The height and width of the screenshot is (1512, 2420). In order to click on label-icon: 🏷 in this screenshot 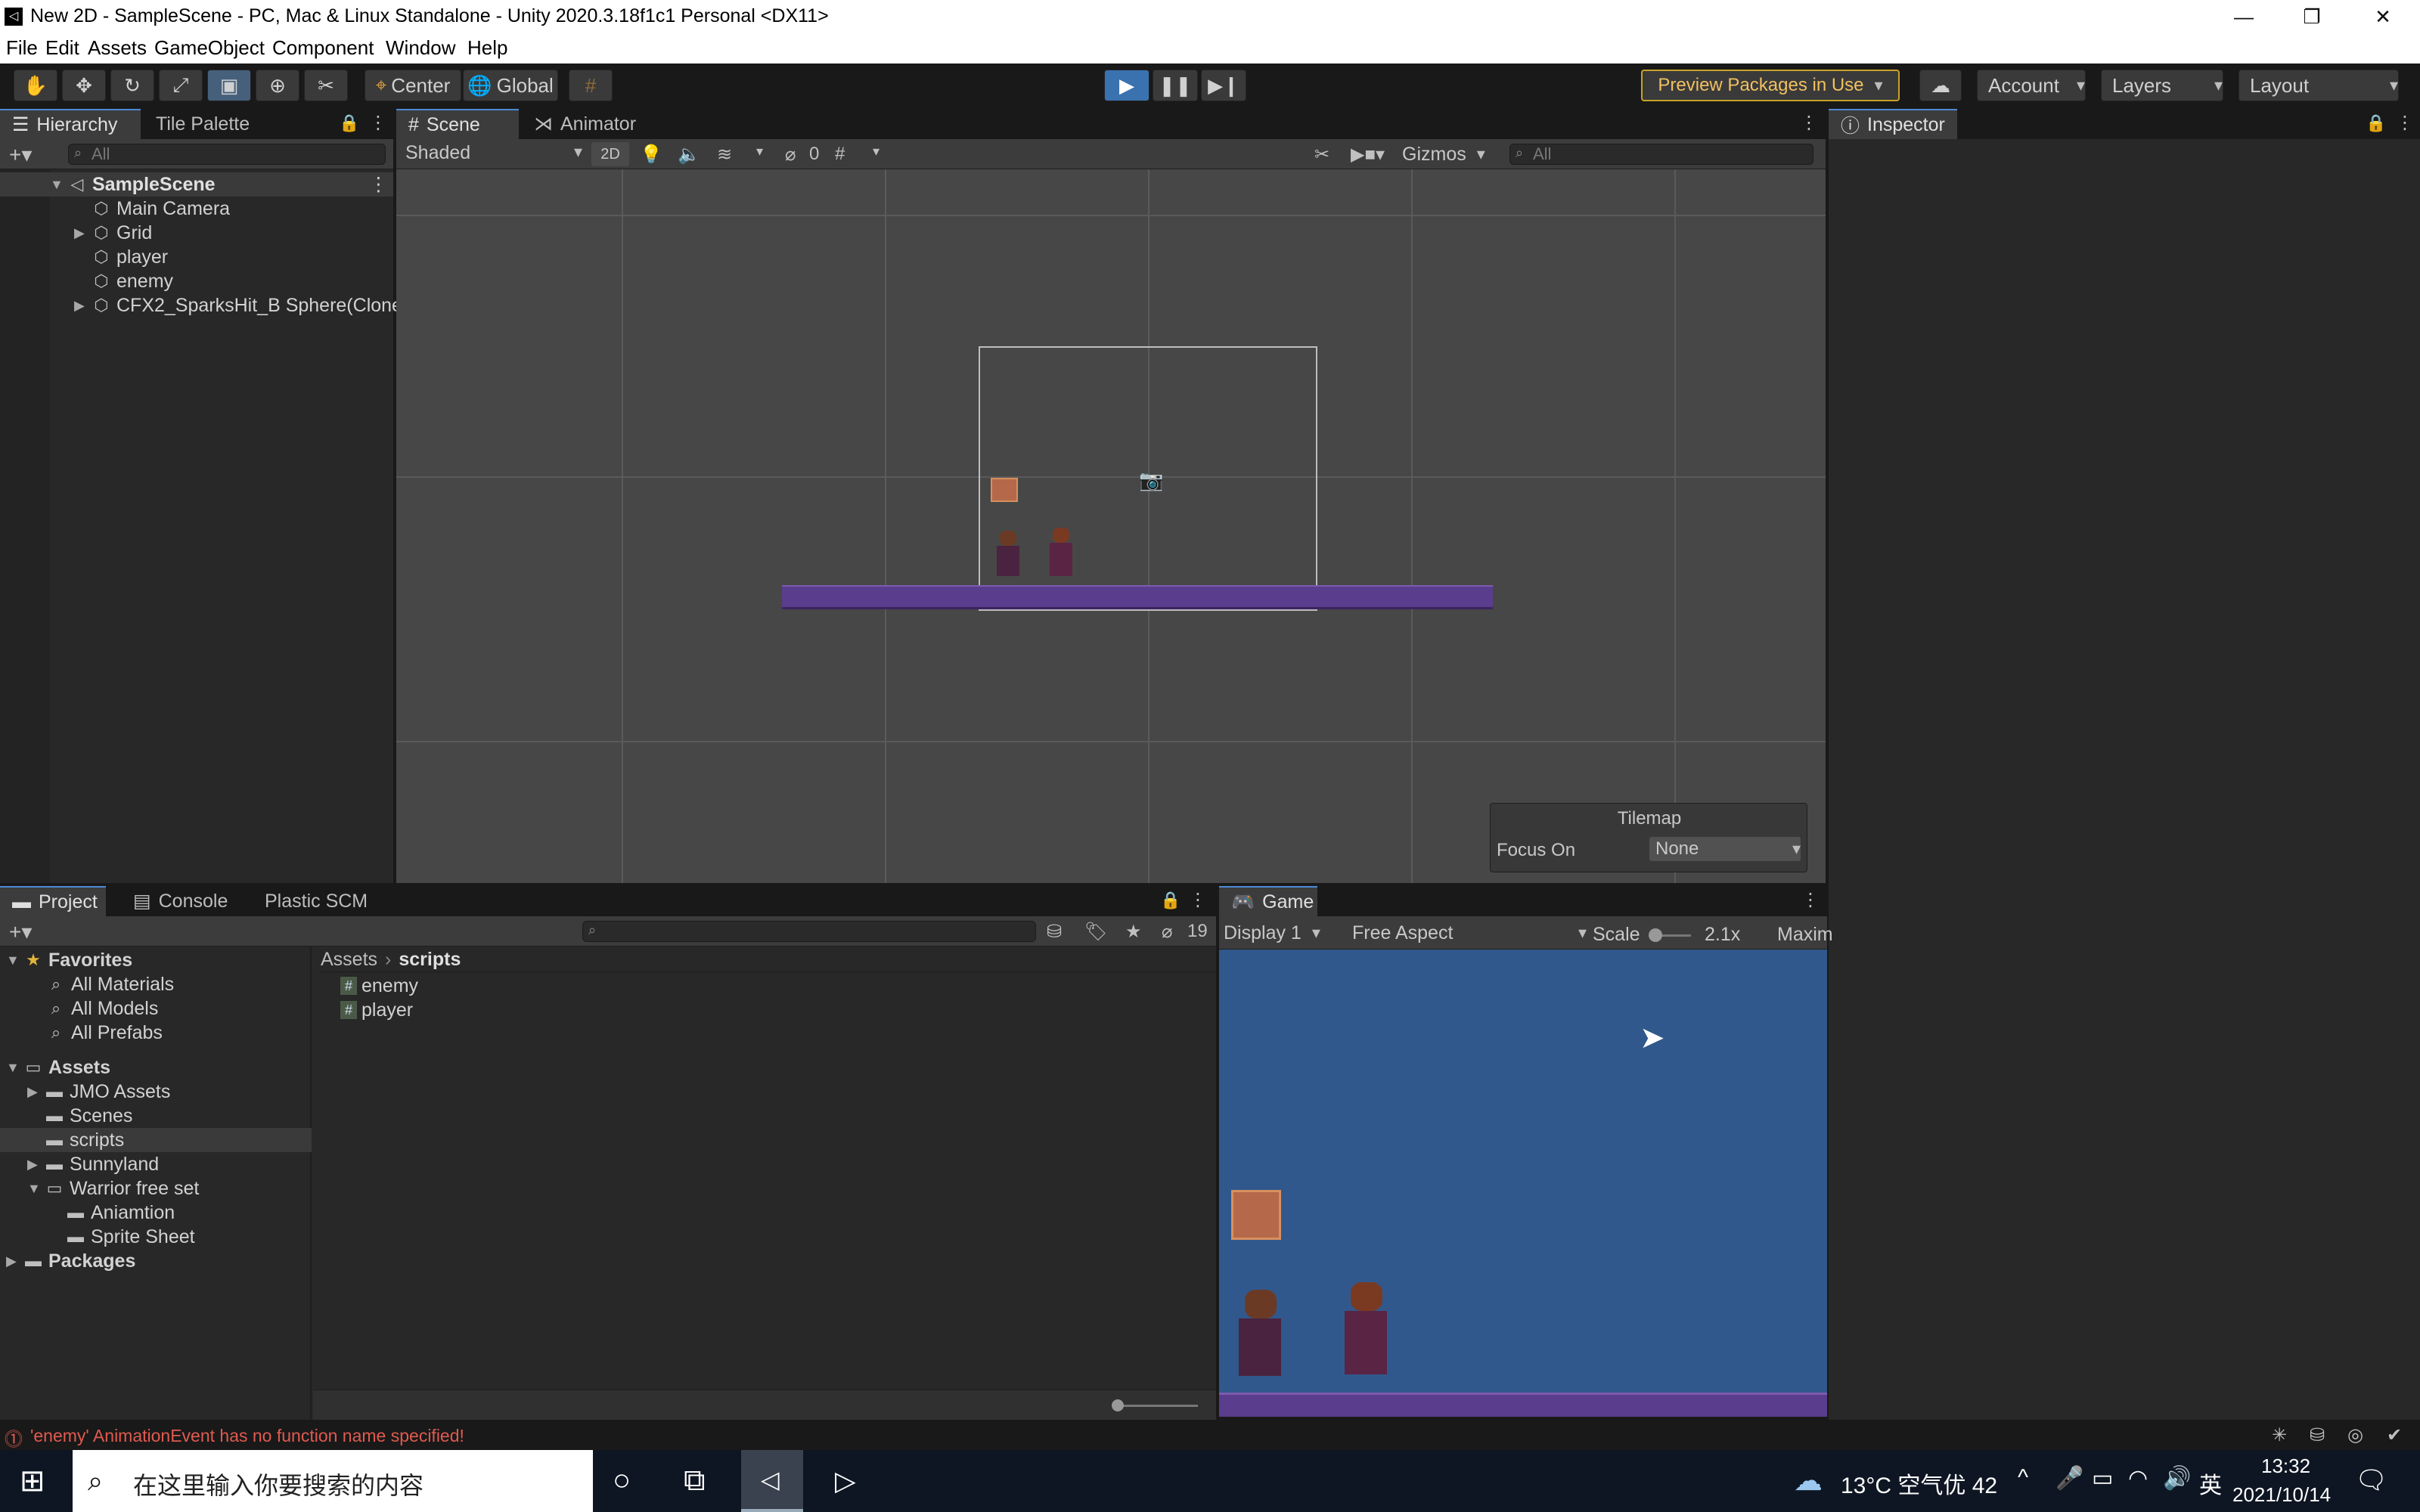, I will do `click(1095, 932)`.